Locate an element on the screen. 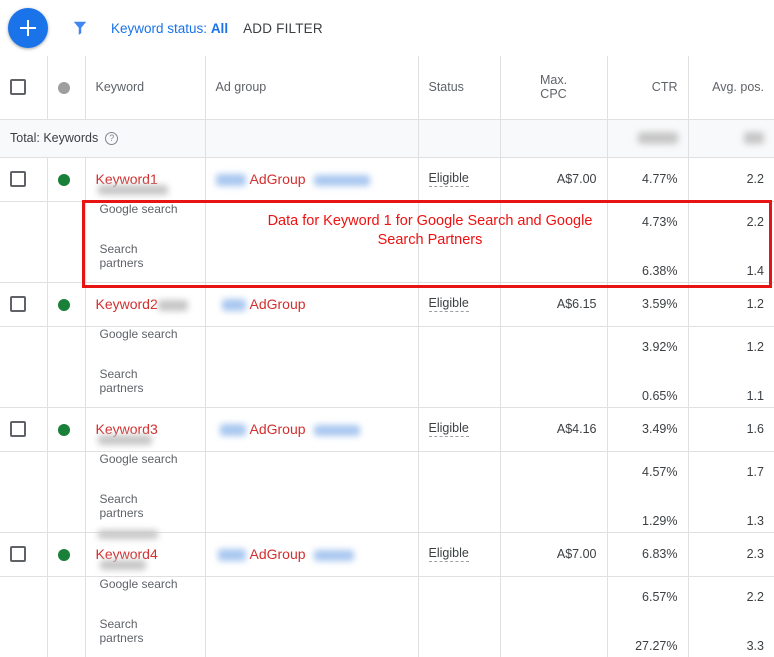 The height and width of the screenshot is (657, 774). add-keyword-button is located at coordinates (28, 28).